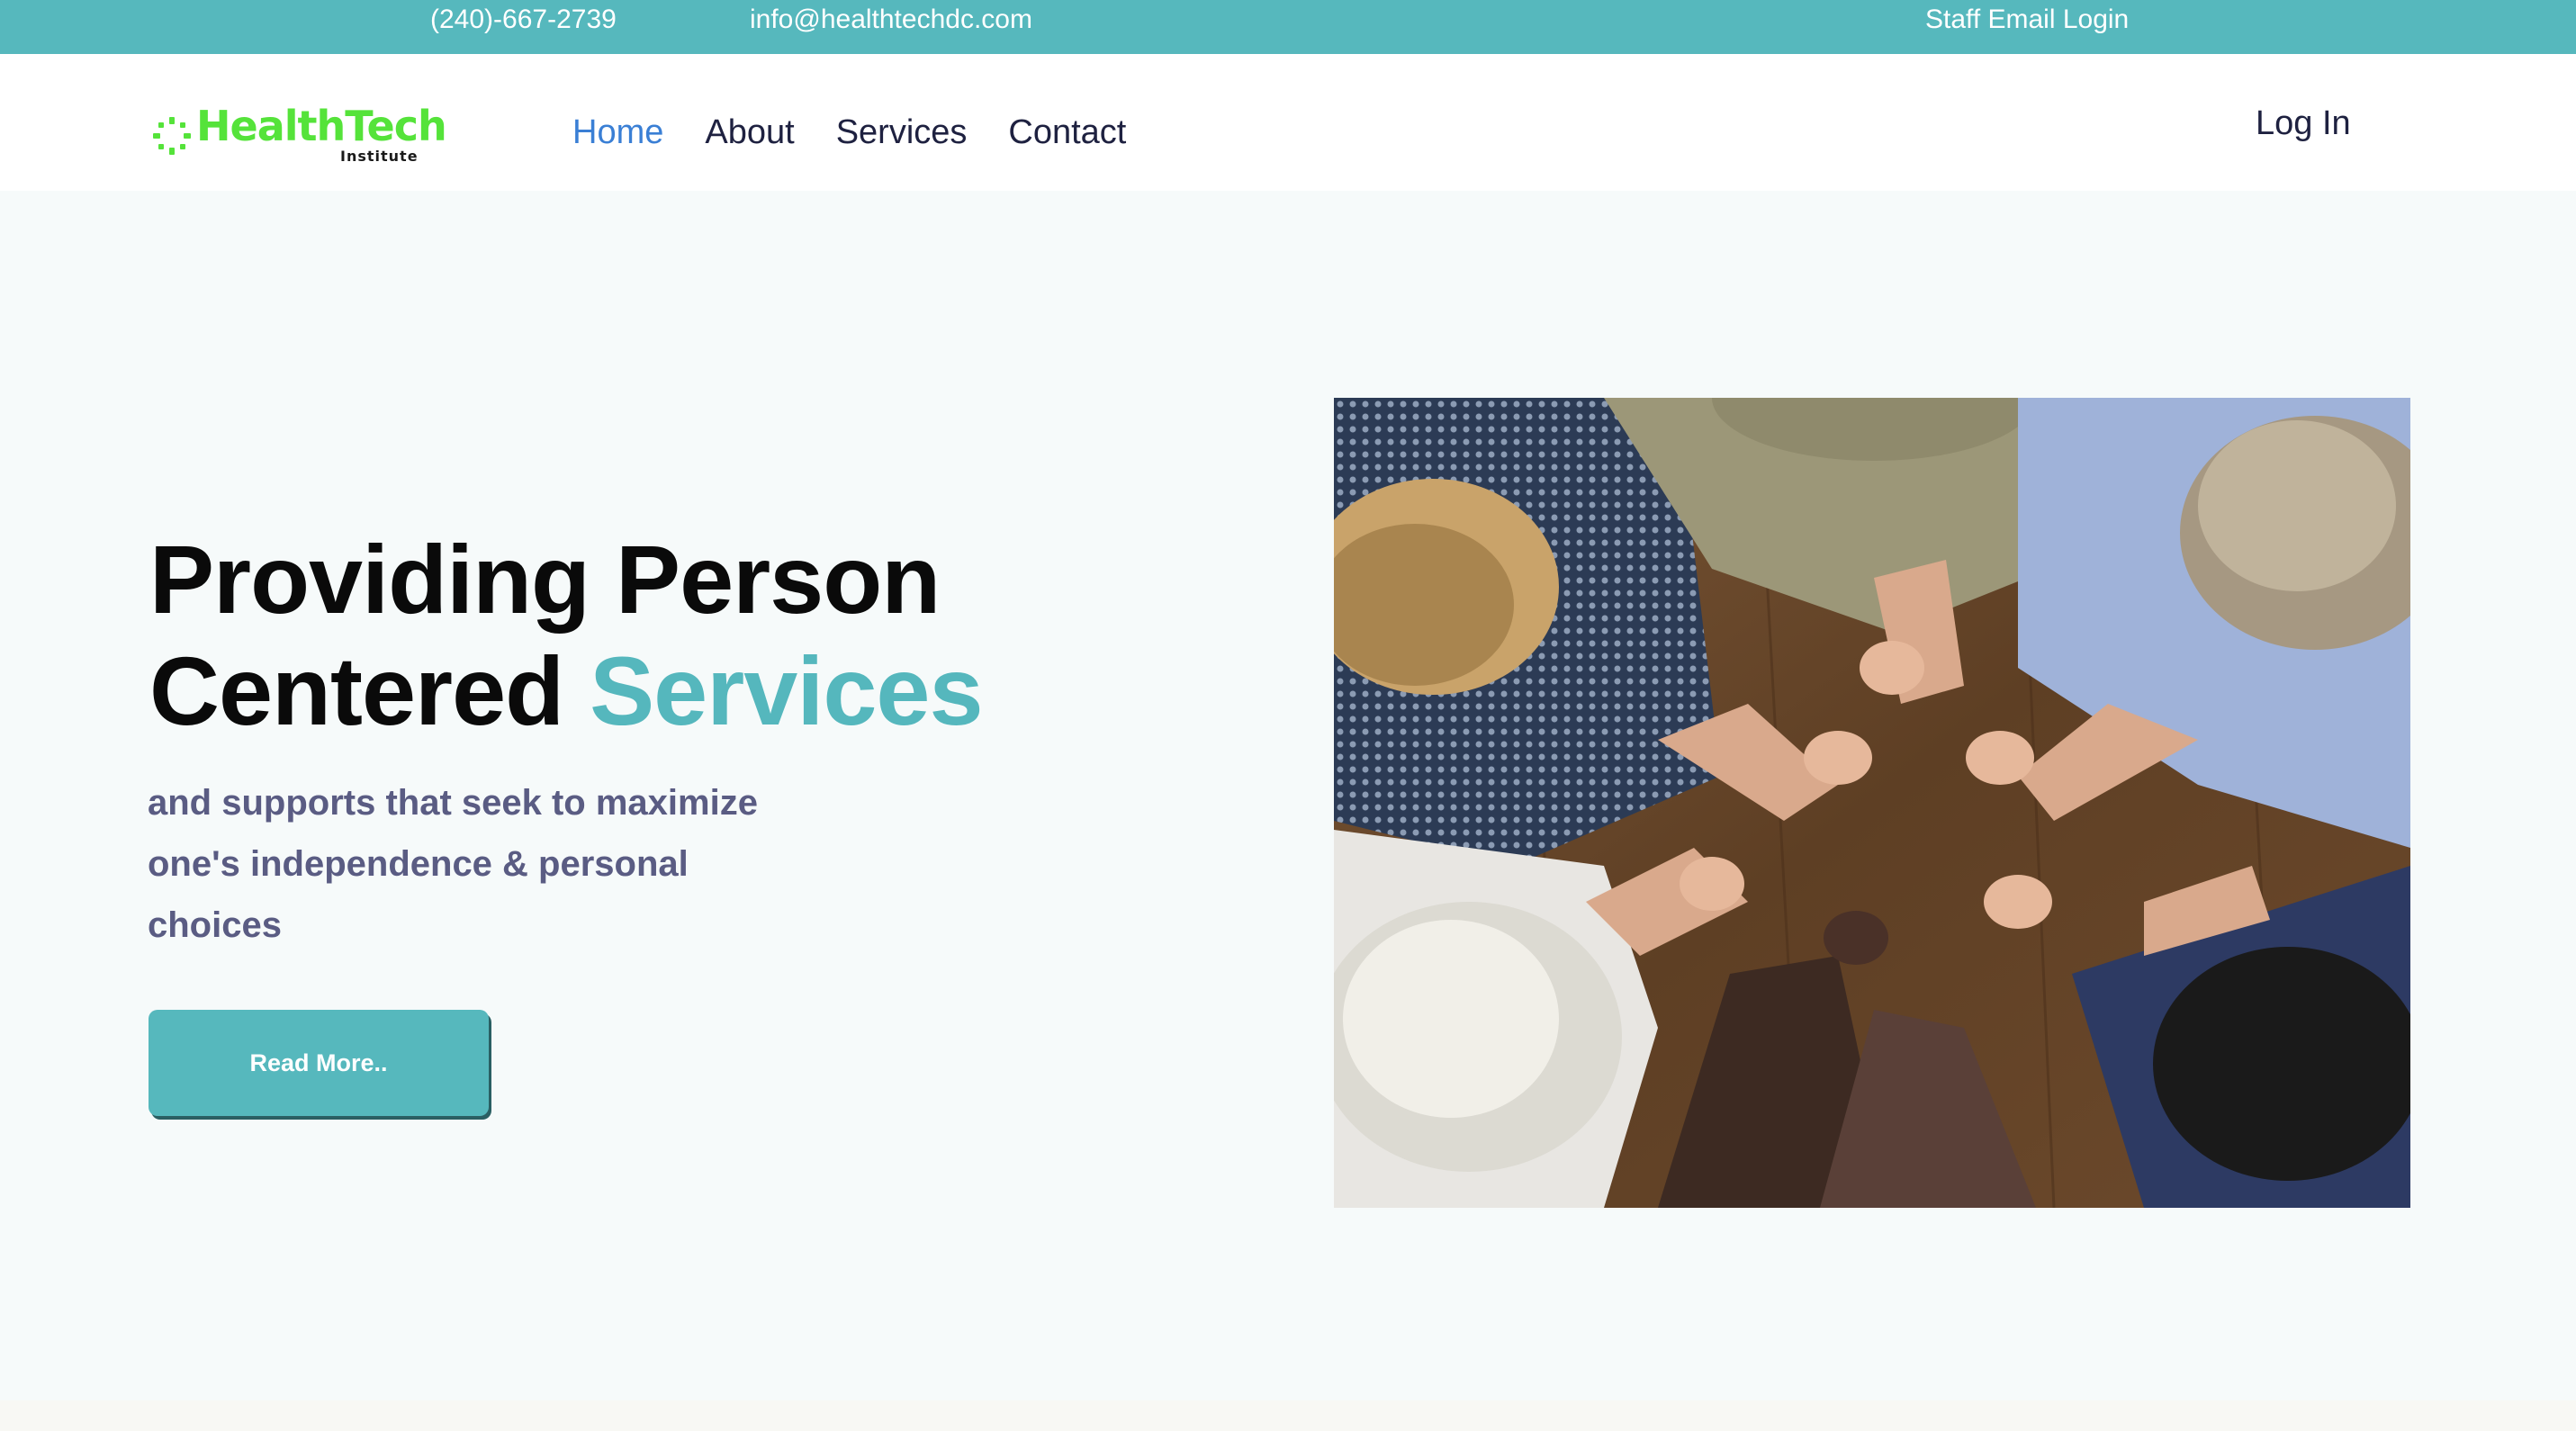 Image resolution: width=2576 pixels, height=1431 pixels. I want to click on log-in-link: Log In, so click(2303, 124).